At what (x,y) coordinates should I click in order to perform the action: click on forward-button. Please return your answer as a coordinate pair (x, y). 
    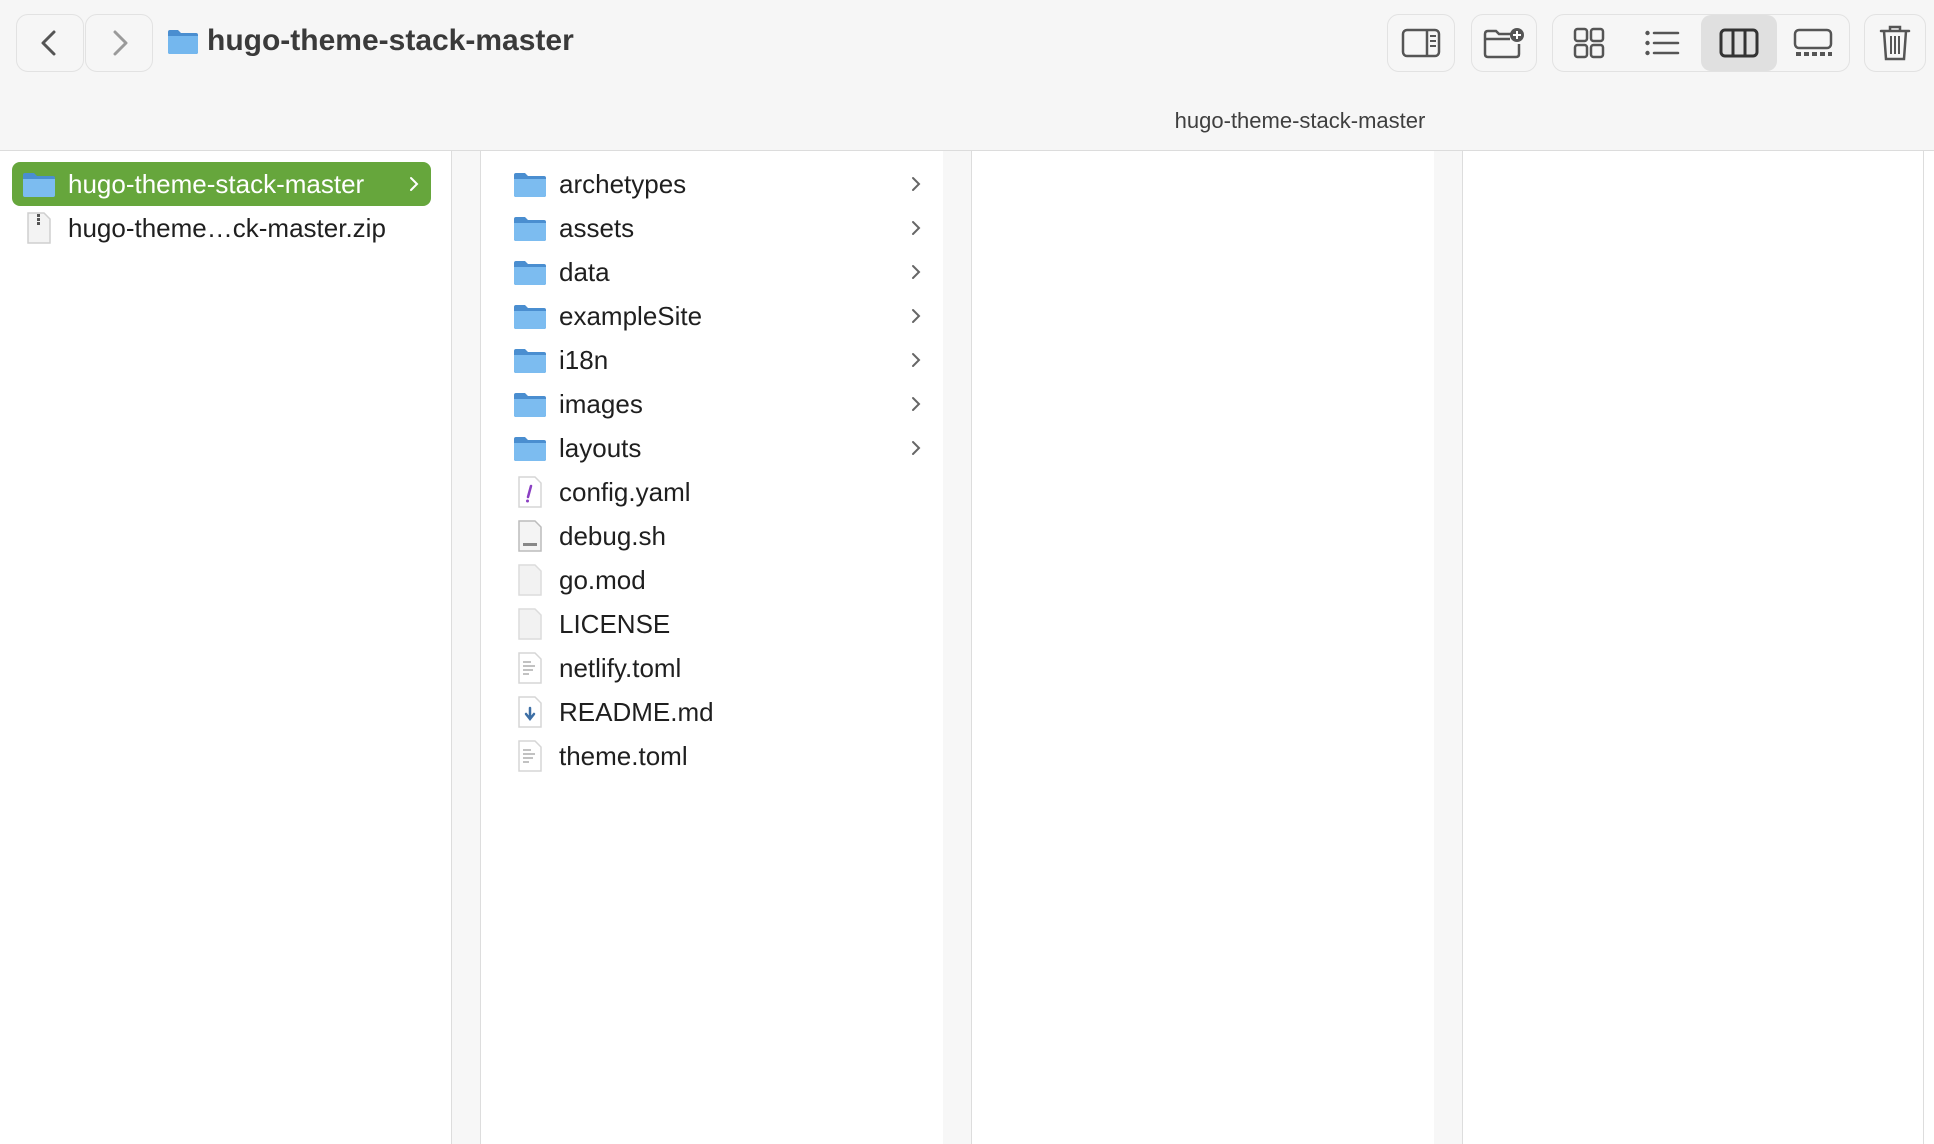
    Looking at the image, I should click on (119, 43).